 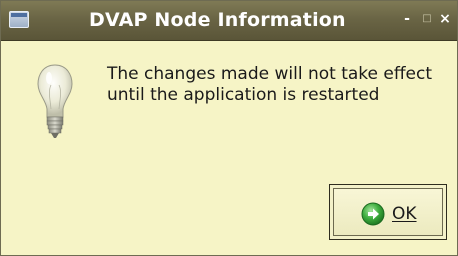 I want to click on arrow-right-circle-icon, so click(x=373, y=214).